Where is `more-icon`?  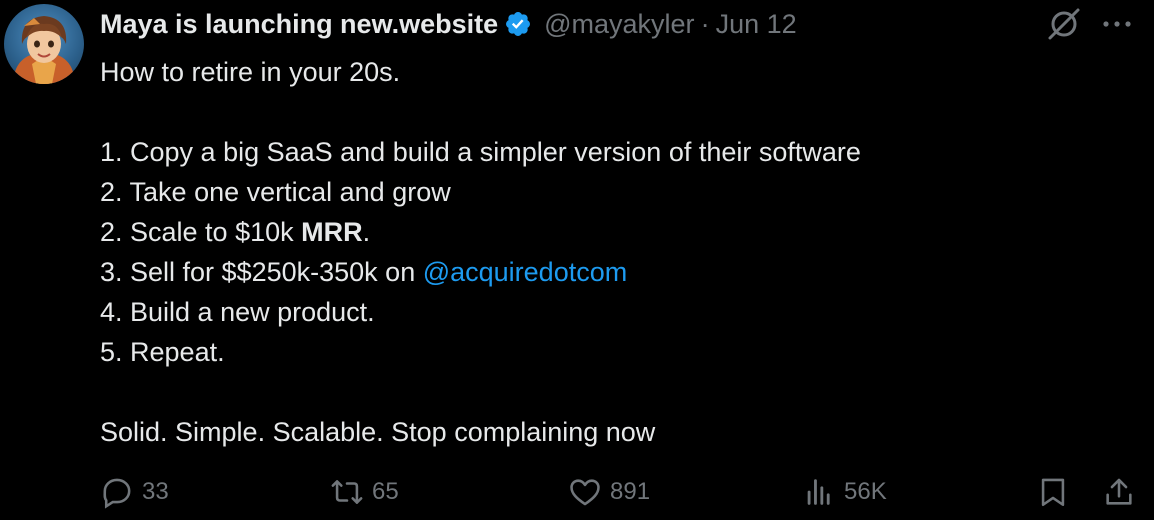 more-icon is located at coordinates (1117, 24).